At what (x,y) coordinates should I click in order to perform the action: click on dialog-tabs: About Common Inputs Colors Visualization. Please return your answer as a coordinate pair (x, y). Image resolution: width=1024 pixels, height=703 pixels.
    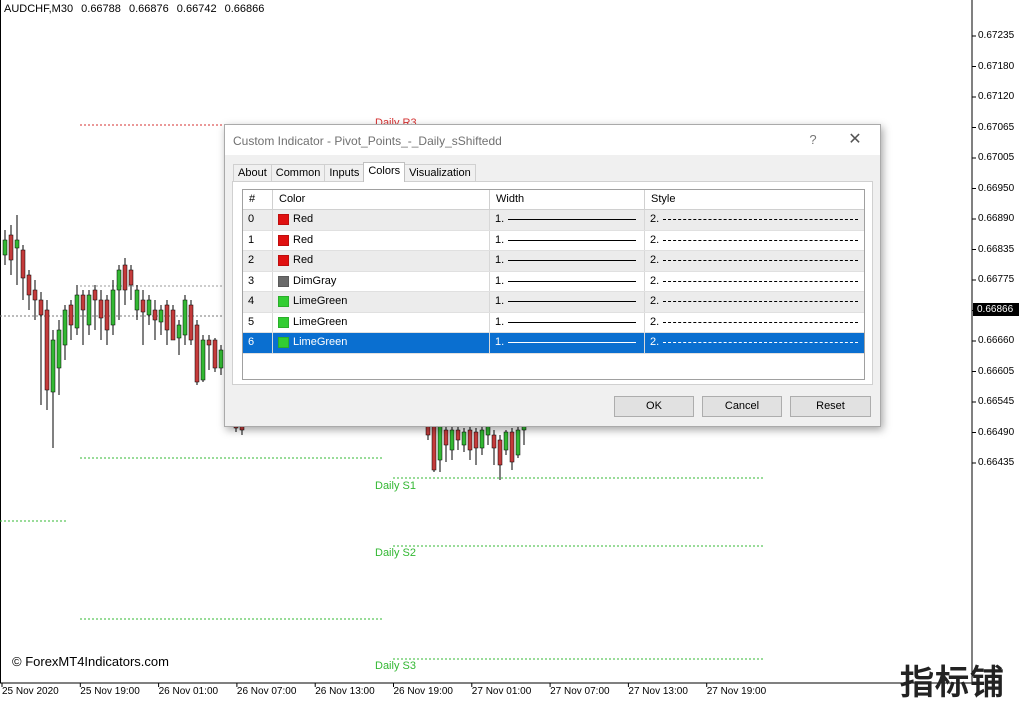
    Looking at the image, I should click on (354, 172).